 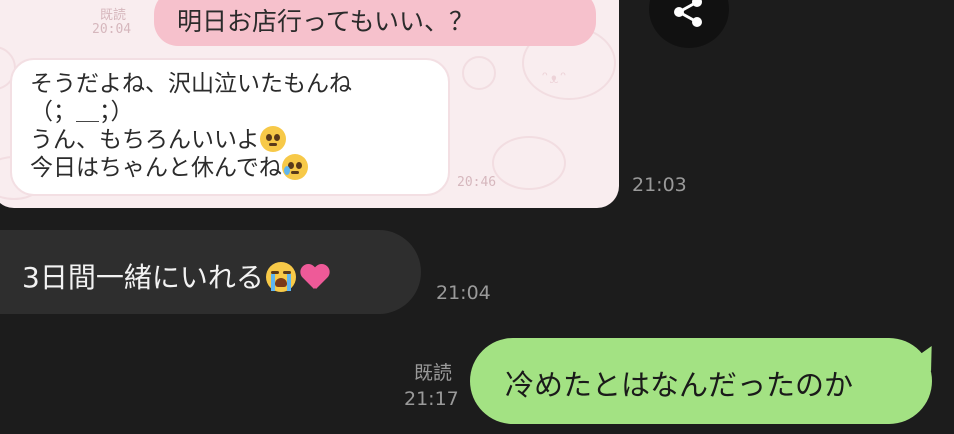 What do you see at coordinates (82, 112) in the screenshot?
I see `inner-reply-line: （；＿；）` at bounding box center [82, 112].